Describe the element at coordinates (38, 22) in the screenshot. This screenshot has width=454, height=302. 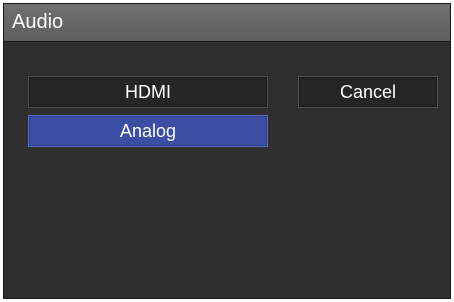
I see `dialog-title: Audio` at that location.